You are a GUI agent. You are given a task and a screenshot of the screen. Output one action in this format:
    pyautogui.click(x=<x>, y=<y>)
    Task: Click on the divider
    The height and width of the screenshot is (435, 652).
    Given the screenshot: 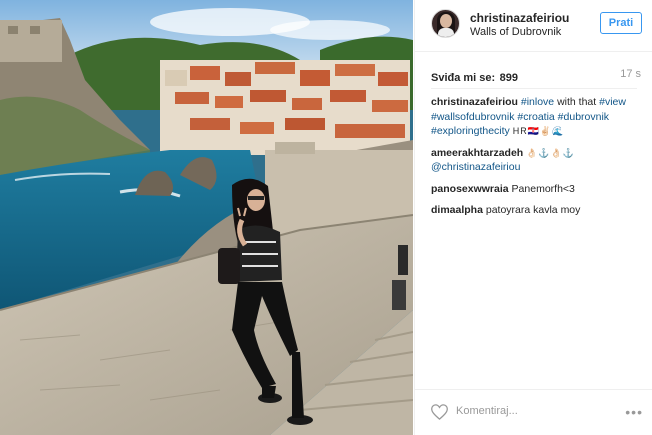 What is the action you would take?
    pyautogui.click(x=534, y=88)
    